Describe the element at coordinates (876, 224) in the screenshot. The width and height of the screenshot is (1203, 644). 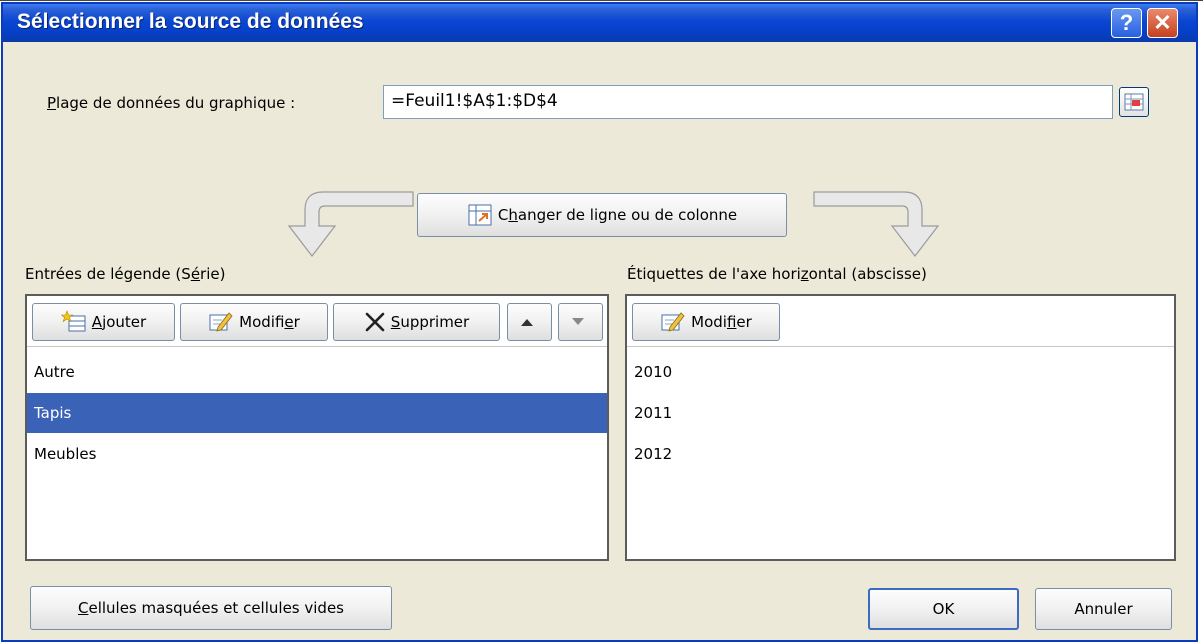
I see `right-curved-arrow-icon` at that location.